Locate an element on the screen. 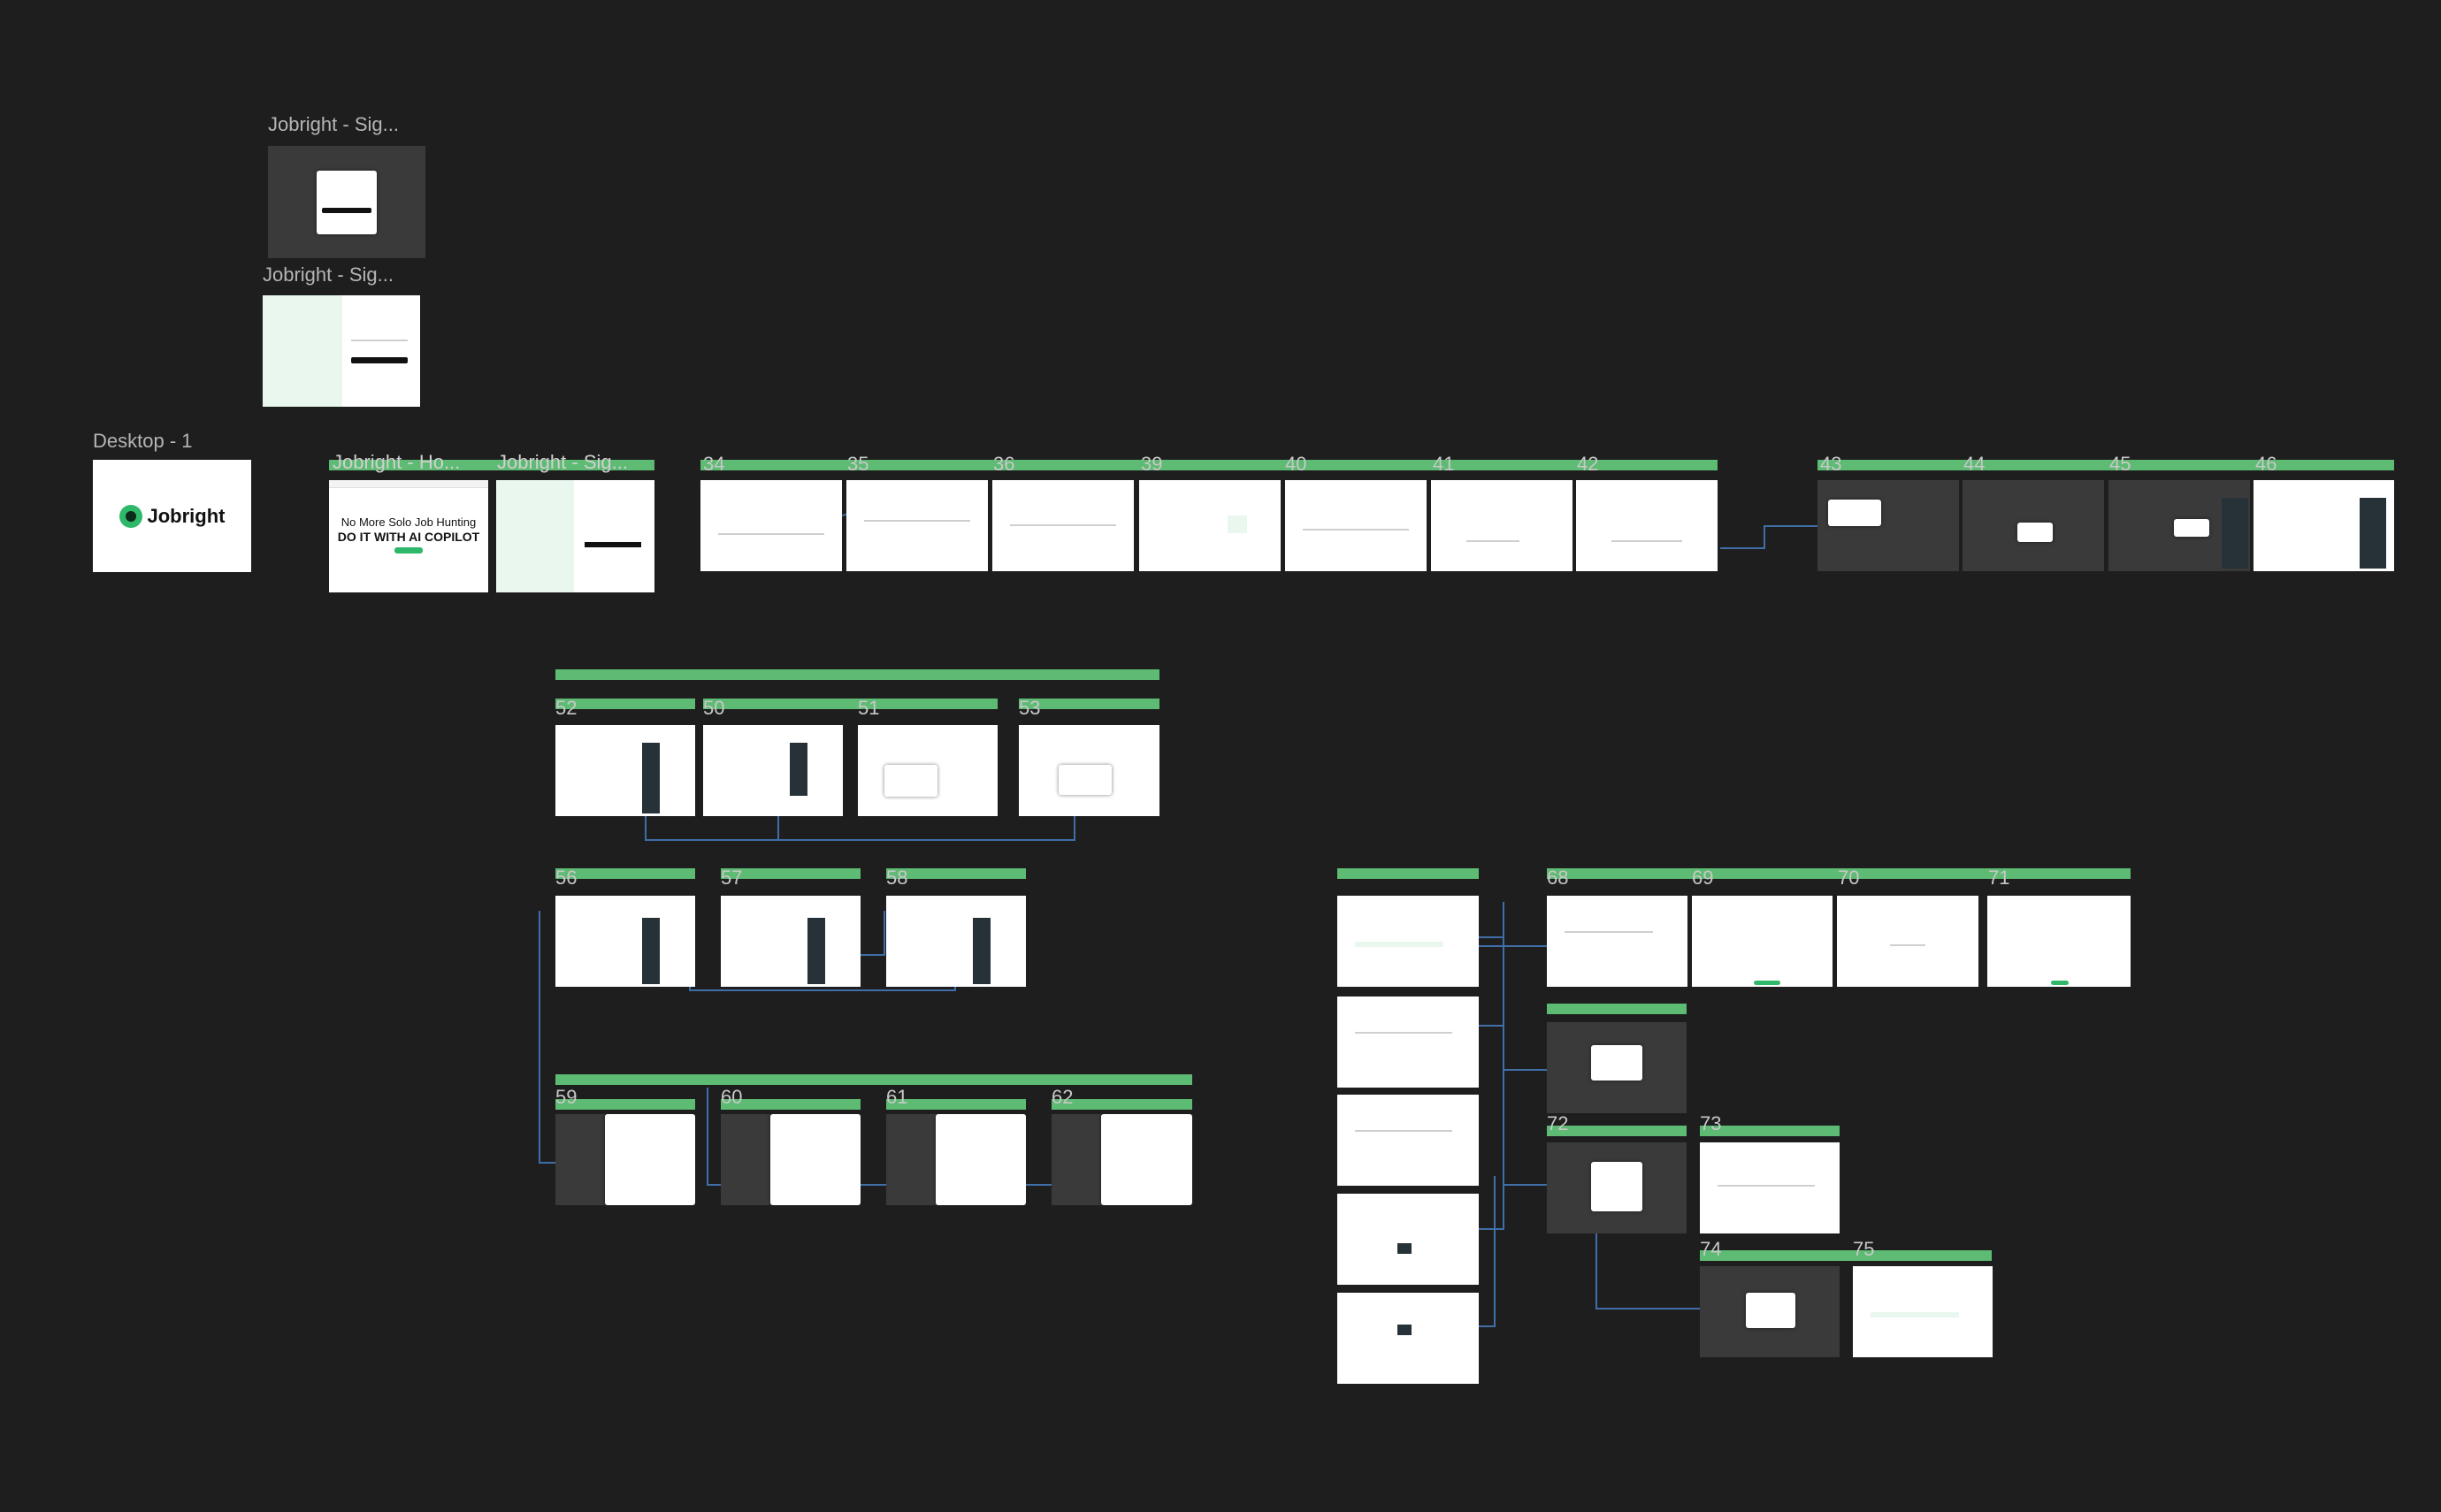  frame-number: 56 is located at coordinates (566, 878).